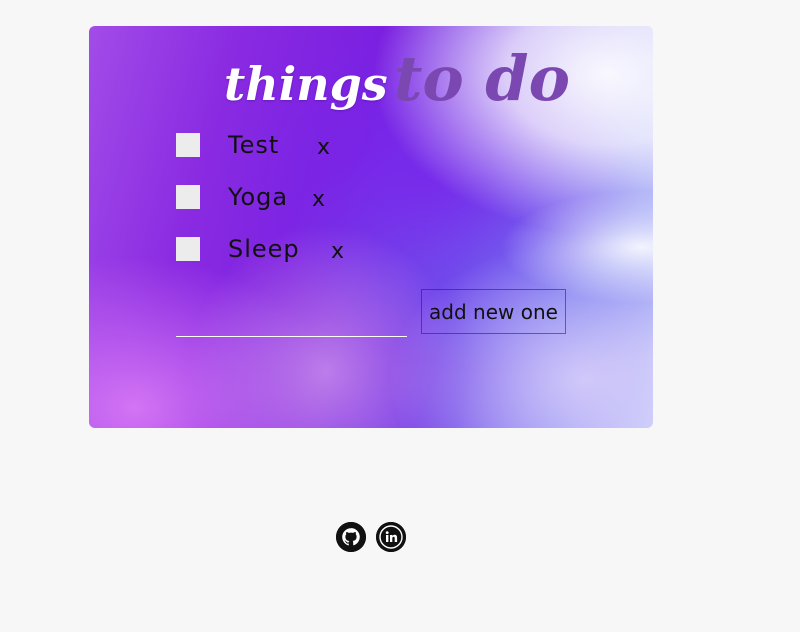  What do you see at coordinates (254, 145) in the screenshot?
I see `todo-label: Test` at bounding box center [254, 145].